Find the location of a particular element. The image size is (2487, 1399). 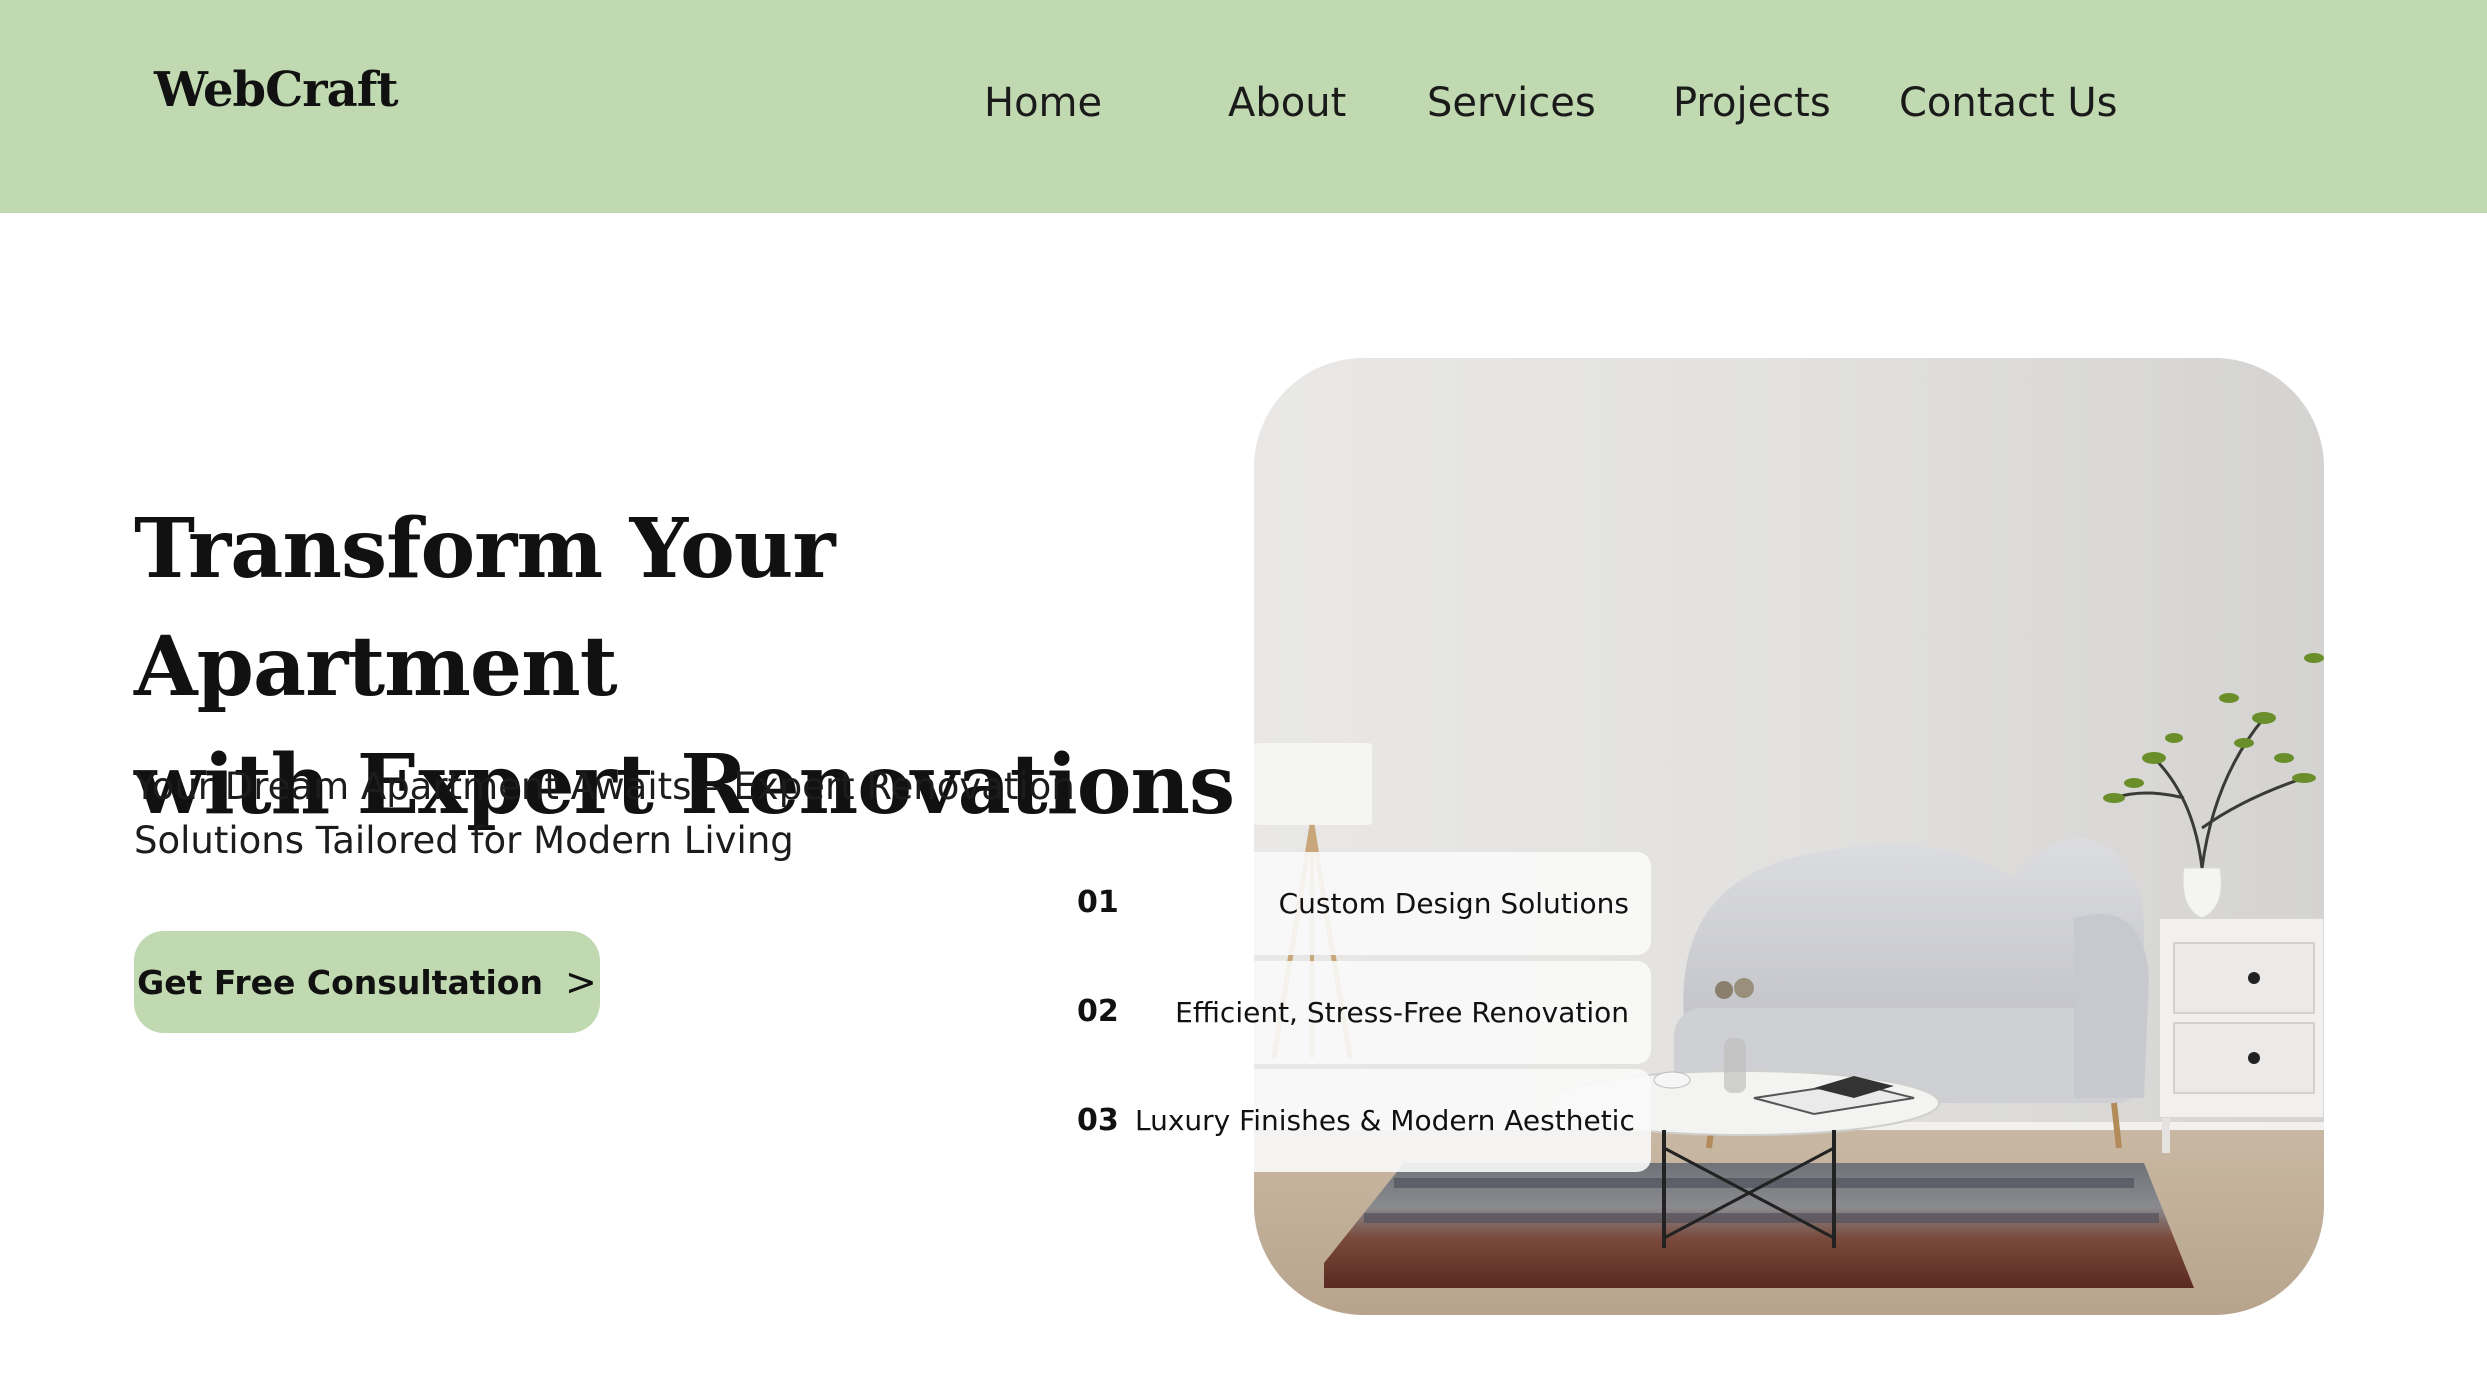

nav-item-contact-us: Contact Us is located at coordinates (2008, 103).